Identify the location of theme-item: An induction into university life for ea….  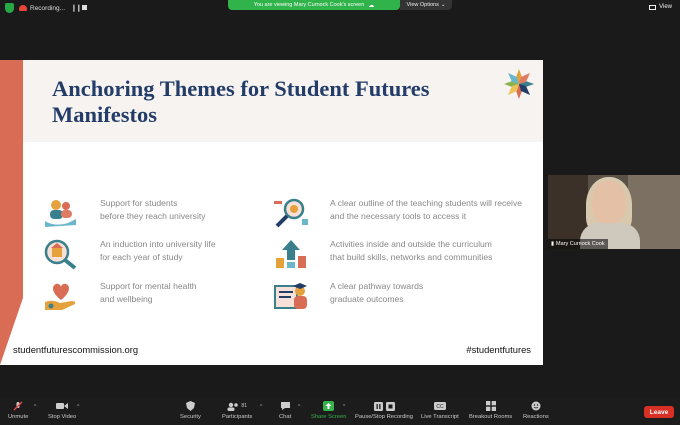
(129, 254).